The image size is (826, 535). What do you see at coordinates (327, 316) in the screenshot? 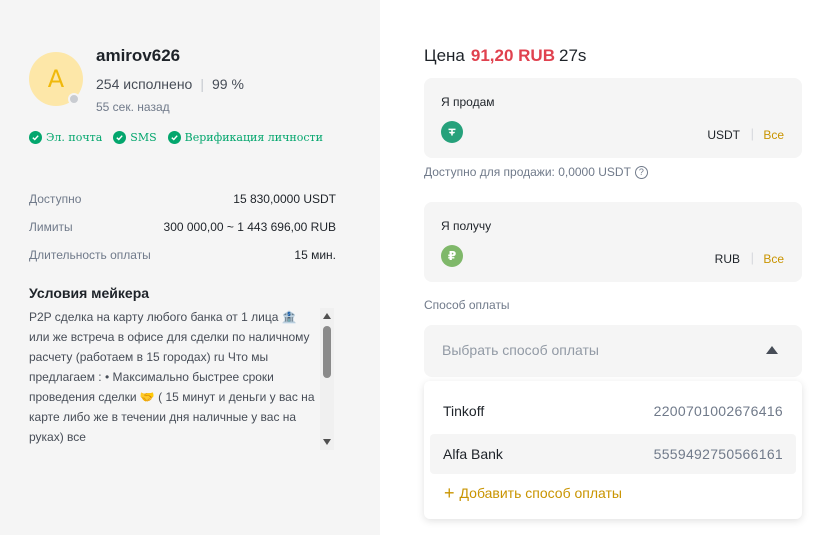
I see `scroll-up-arrow-icon` at bounding box center [327, 316].